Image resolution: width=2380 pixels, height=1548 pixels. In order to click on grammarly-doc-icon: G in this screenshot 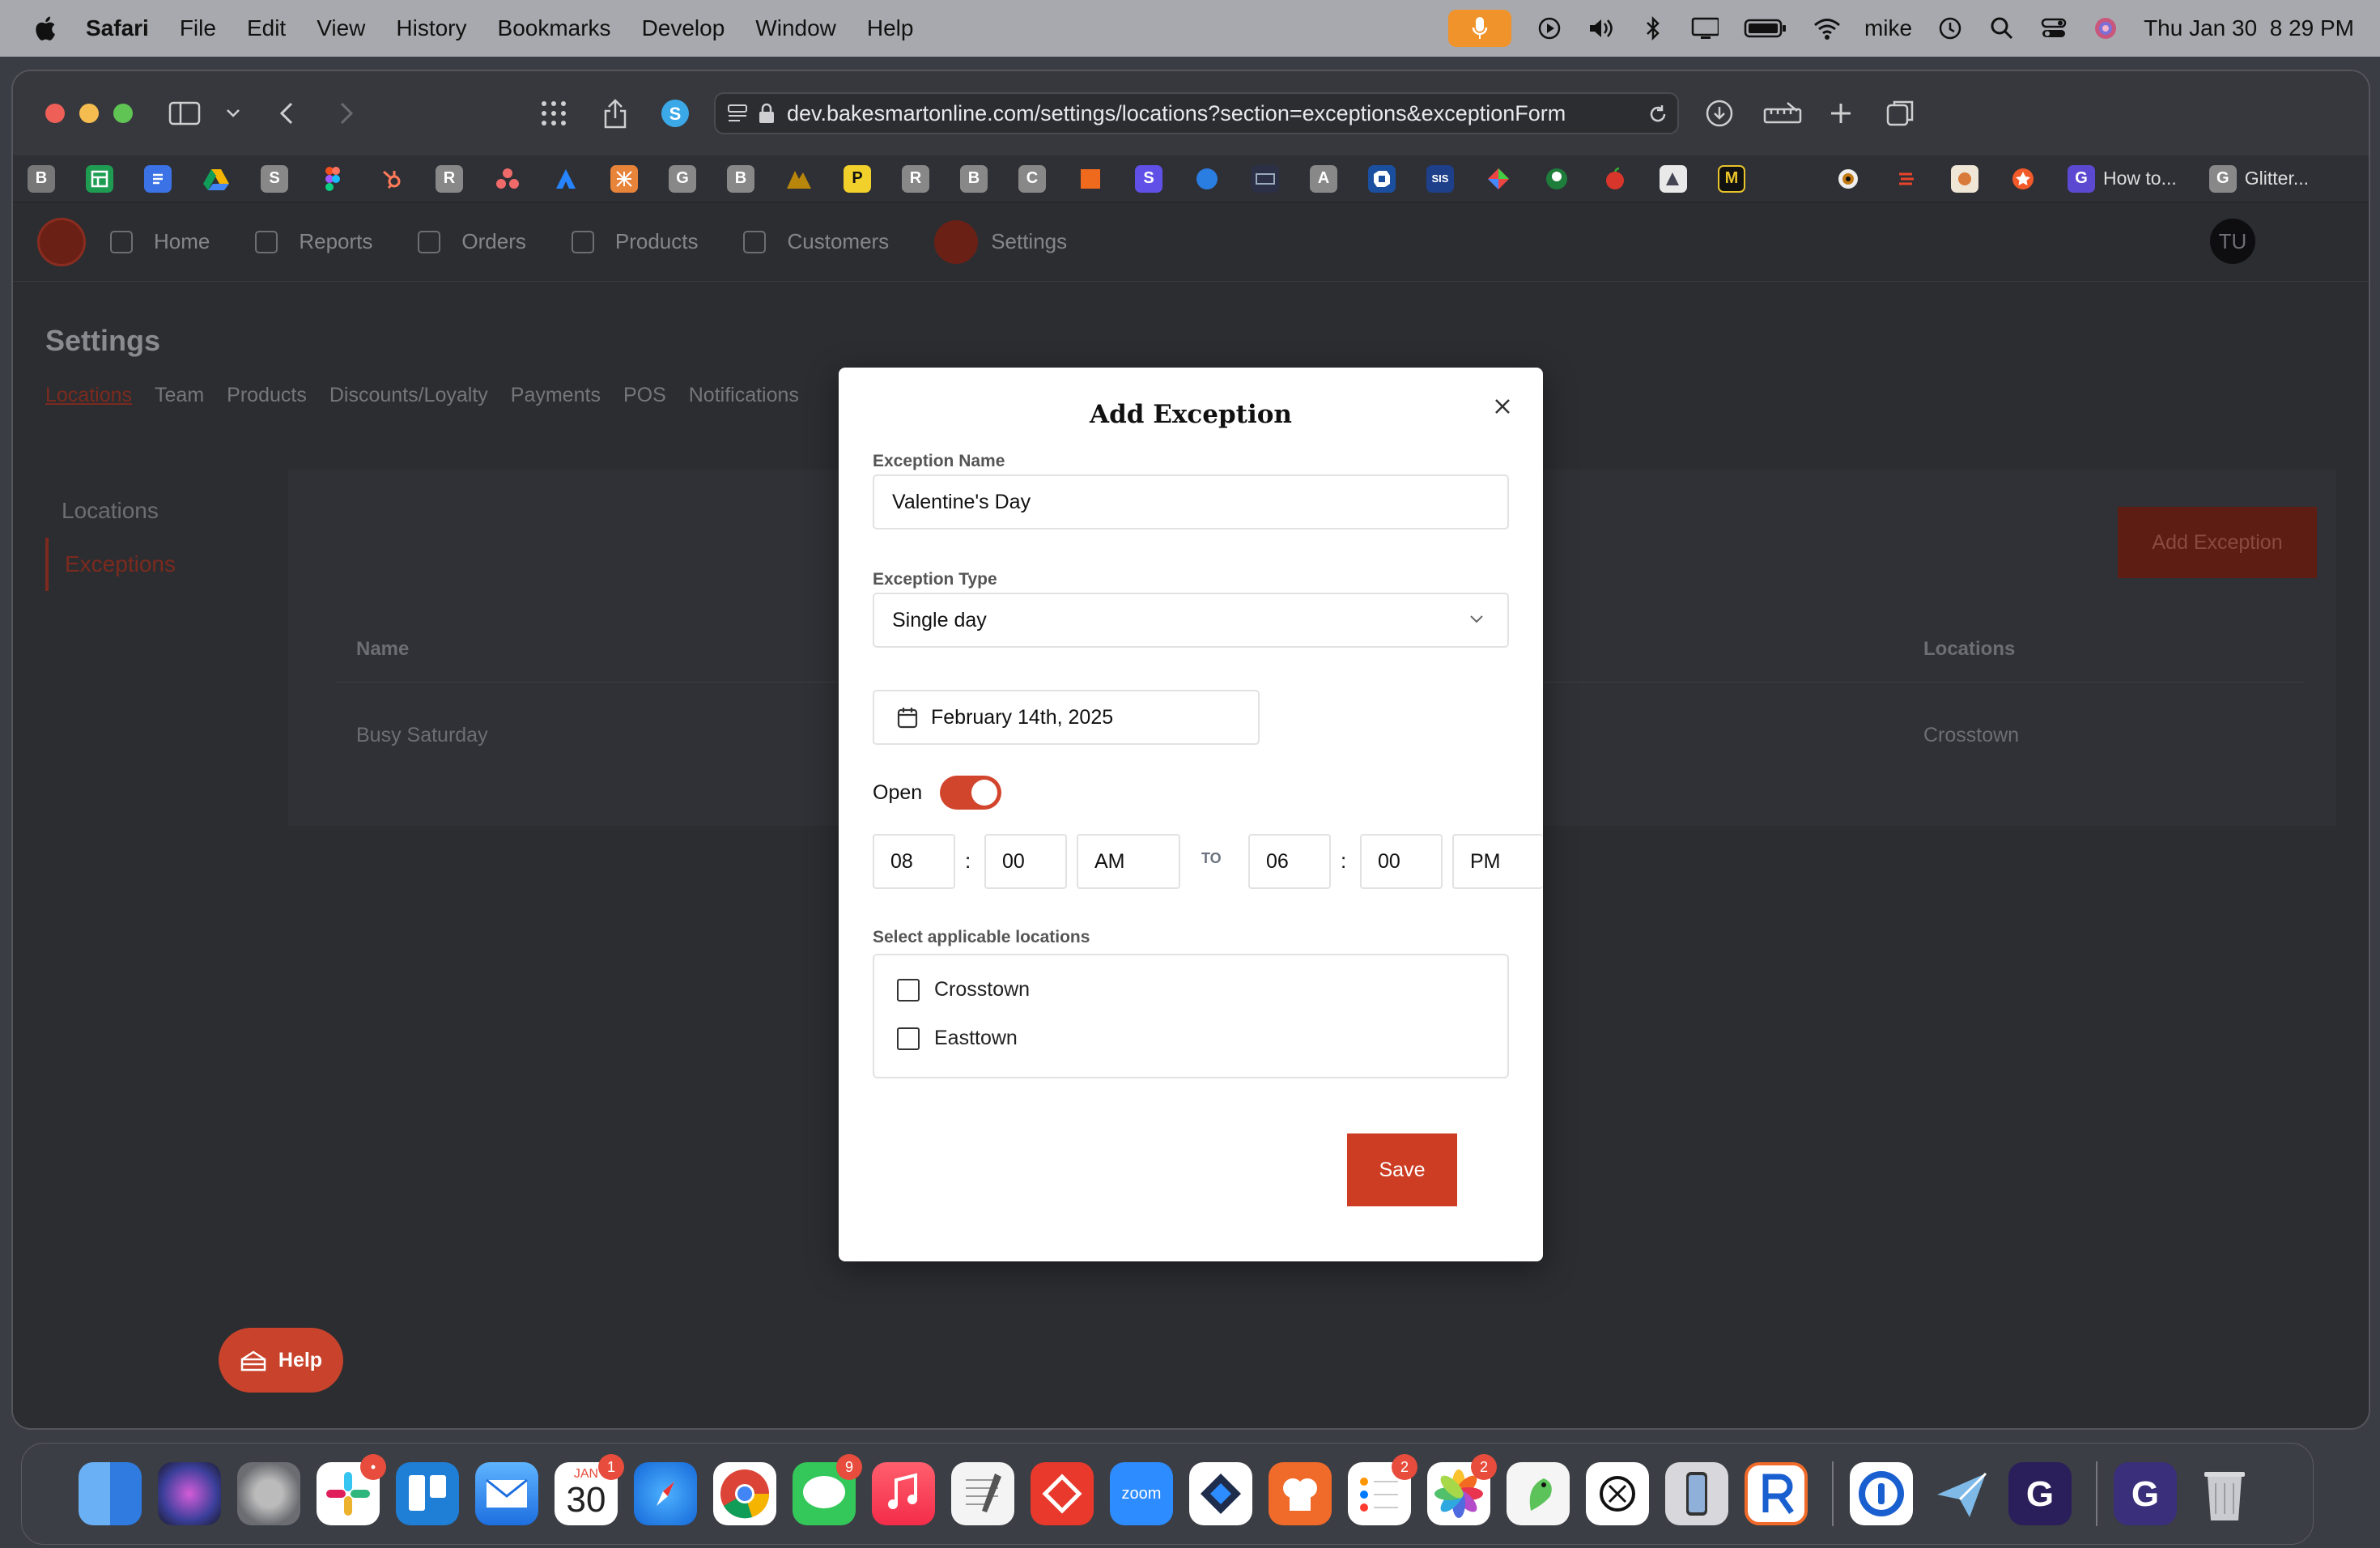, I will do `click(2145, 1494)`.